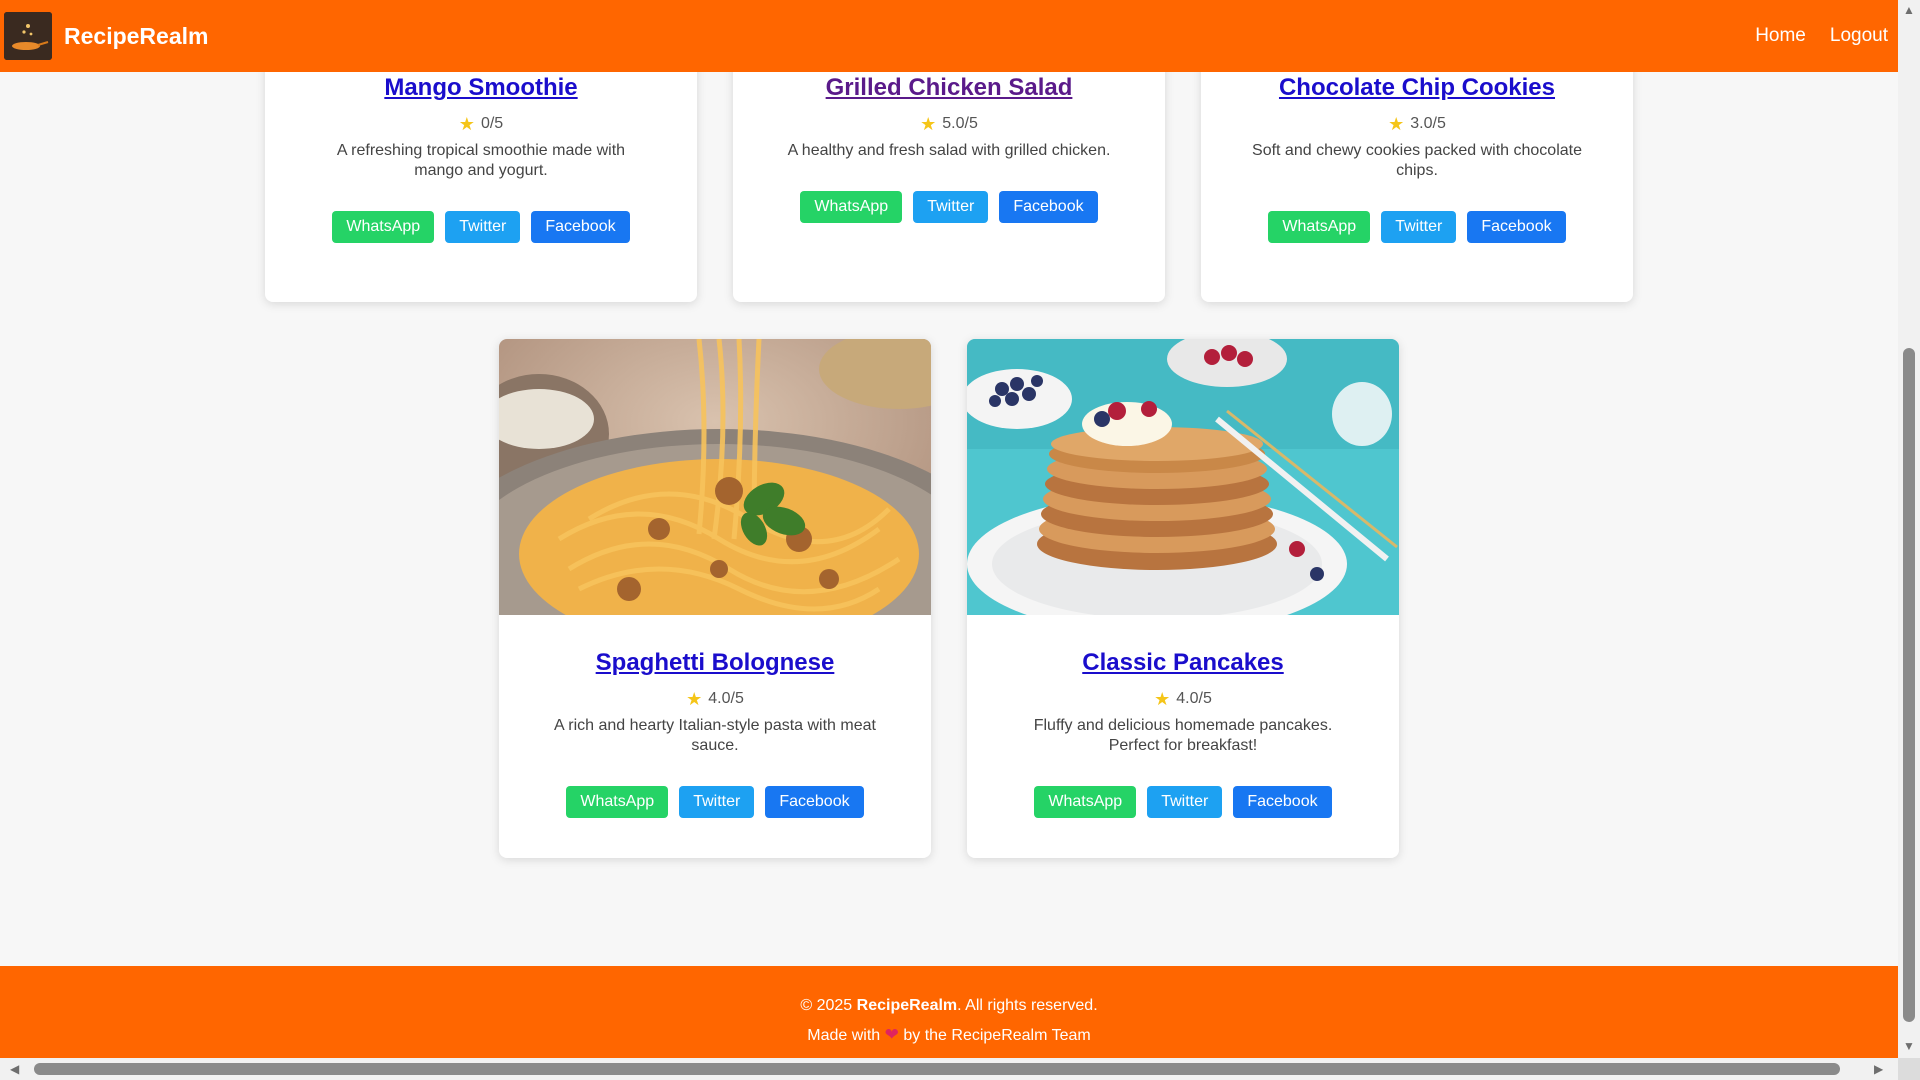 The width and height of the screenshot is (1920, 1080). I want to click on nav-home-link: Home, so click(1780, 36).